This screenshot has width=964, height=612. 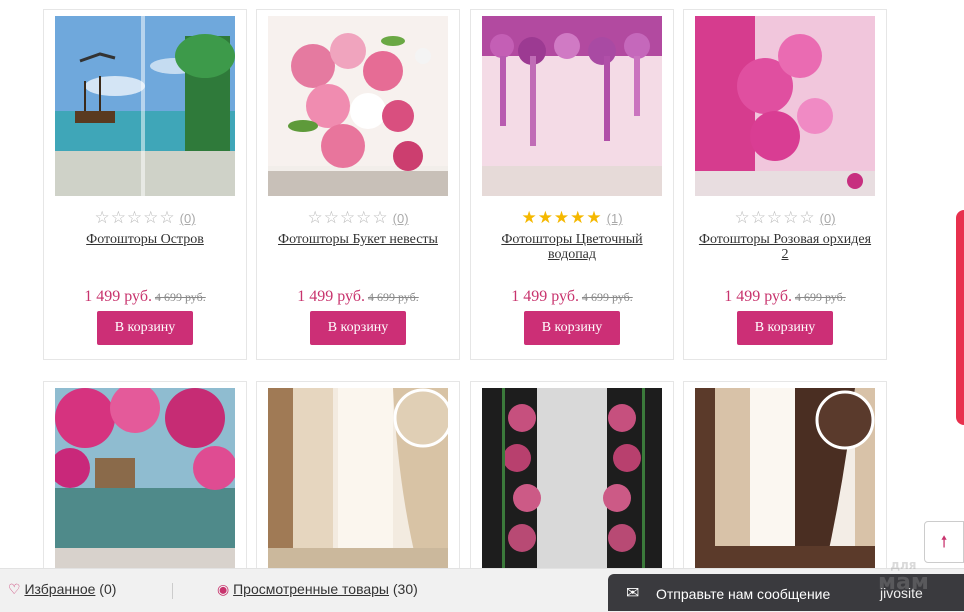 I want to click on watermark: для мам, so click(x=903, y=575).